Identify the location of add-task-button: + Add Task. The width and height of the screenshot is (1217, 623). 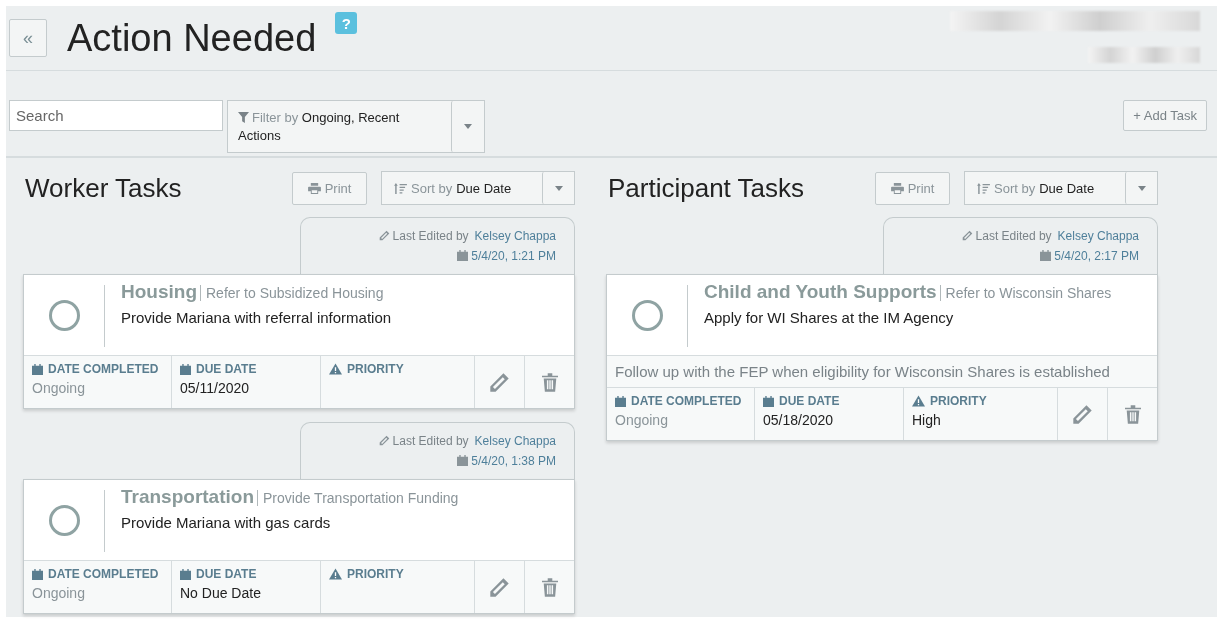
(1165, 115).